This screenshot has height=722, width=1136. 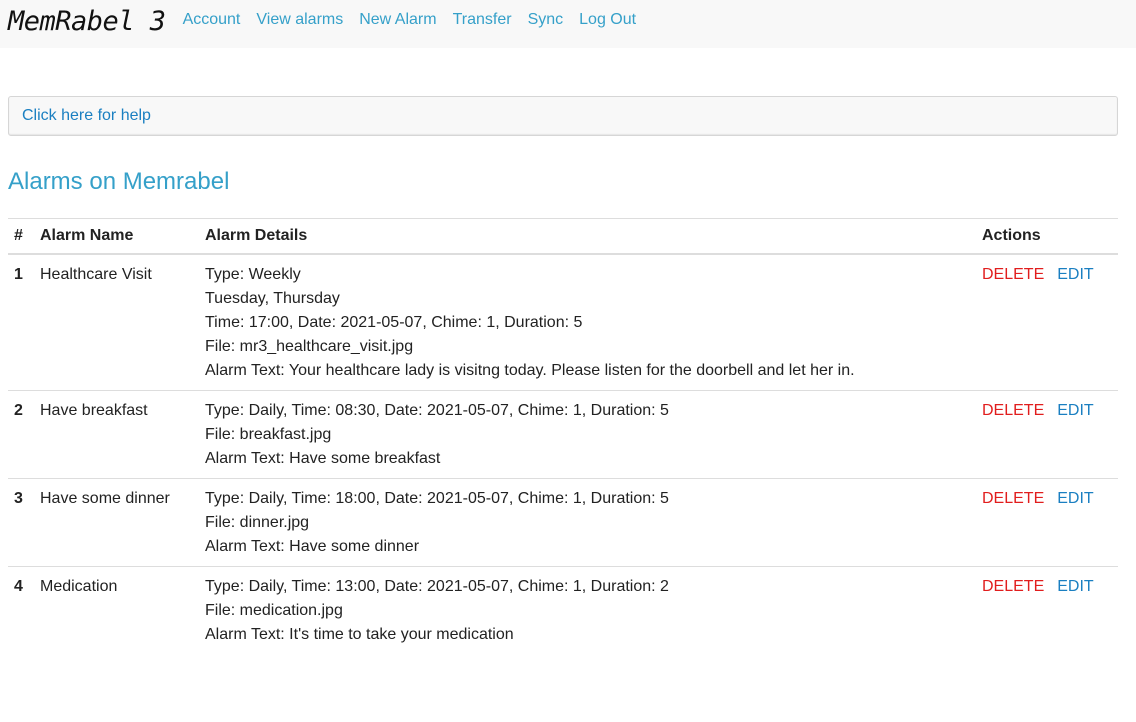 What do you see at coordinates (18, 274) in the screenshot?
I see `row-number: 1` at bounding box center [18, 274].